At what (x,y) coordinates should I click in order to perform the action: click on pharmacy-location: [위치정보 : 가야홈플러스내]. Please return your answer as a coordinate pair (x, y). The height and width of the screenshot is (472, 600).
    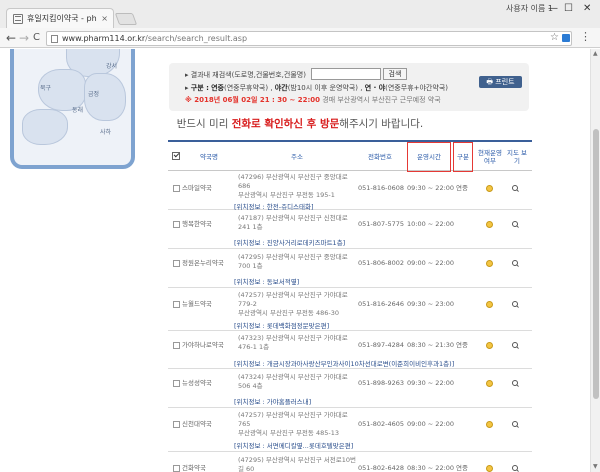
    Looking at the image, I should click on (273, 402).